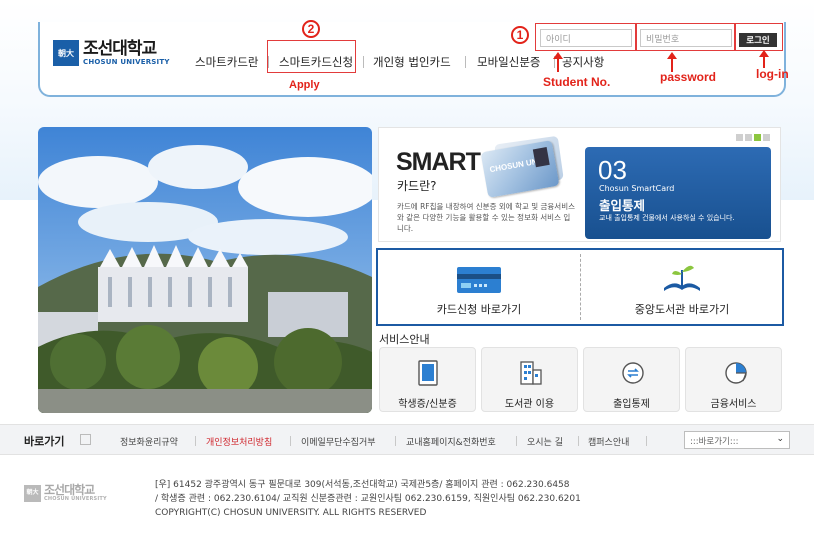 Image resolution: width=814 pixels, height=546 pixels. Describe the element at coordinates (311, 56) in the screenshot. I see `annotation-box-apply` at that location.